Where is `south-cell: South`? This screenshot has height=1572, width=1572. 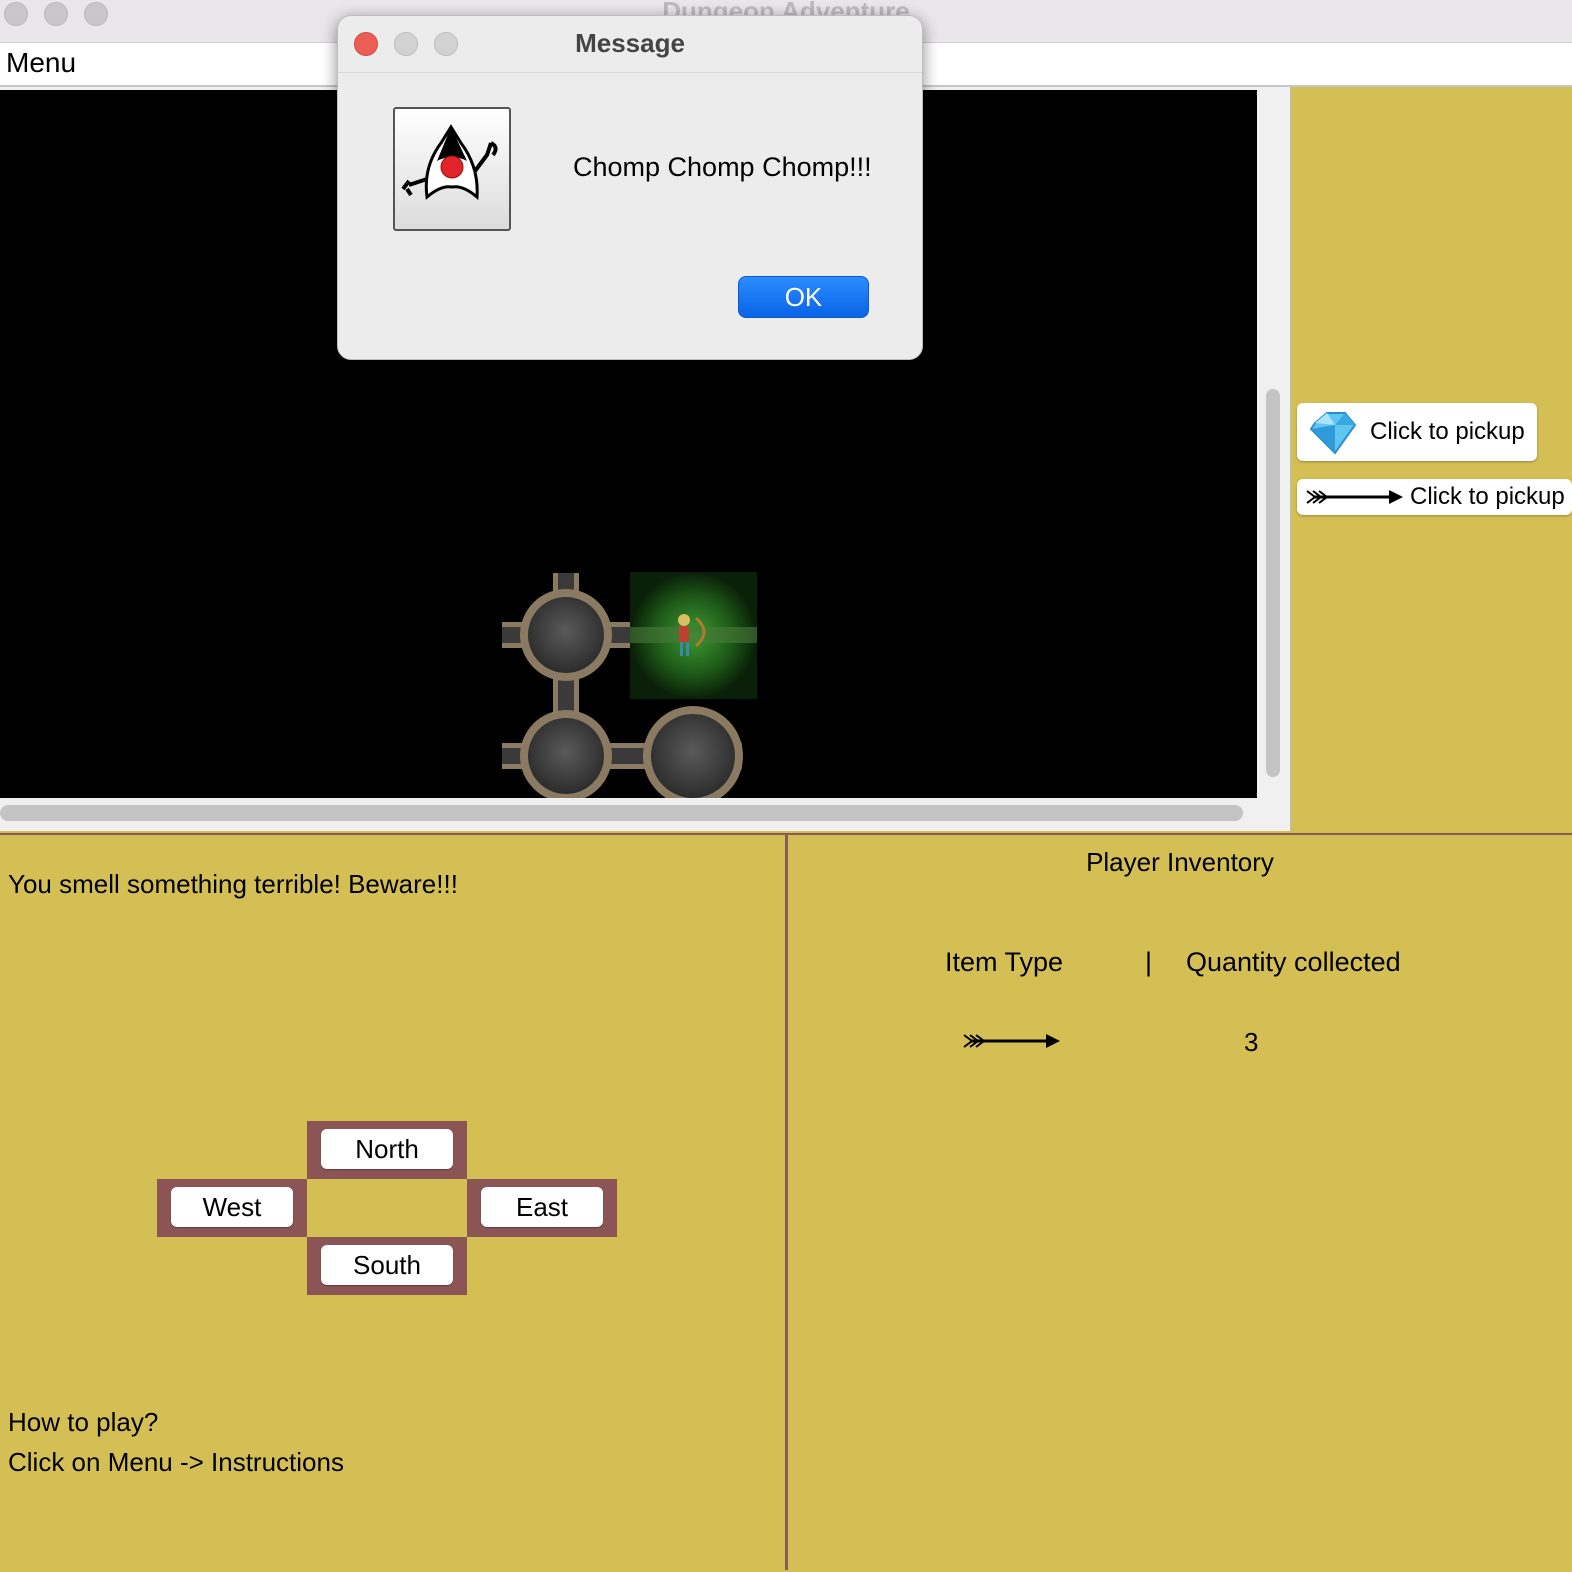 south-cell: South is located at coordinates (387, 1266).